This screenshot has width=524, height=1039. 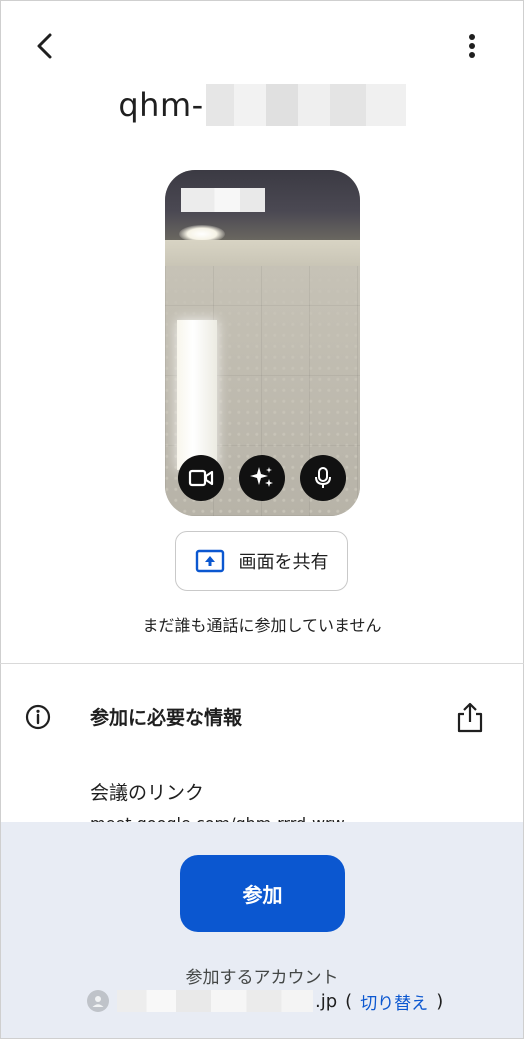 I want to click on switch-open-paren: (, so click(x=349, y=1001).